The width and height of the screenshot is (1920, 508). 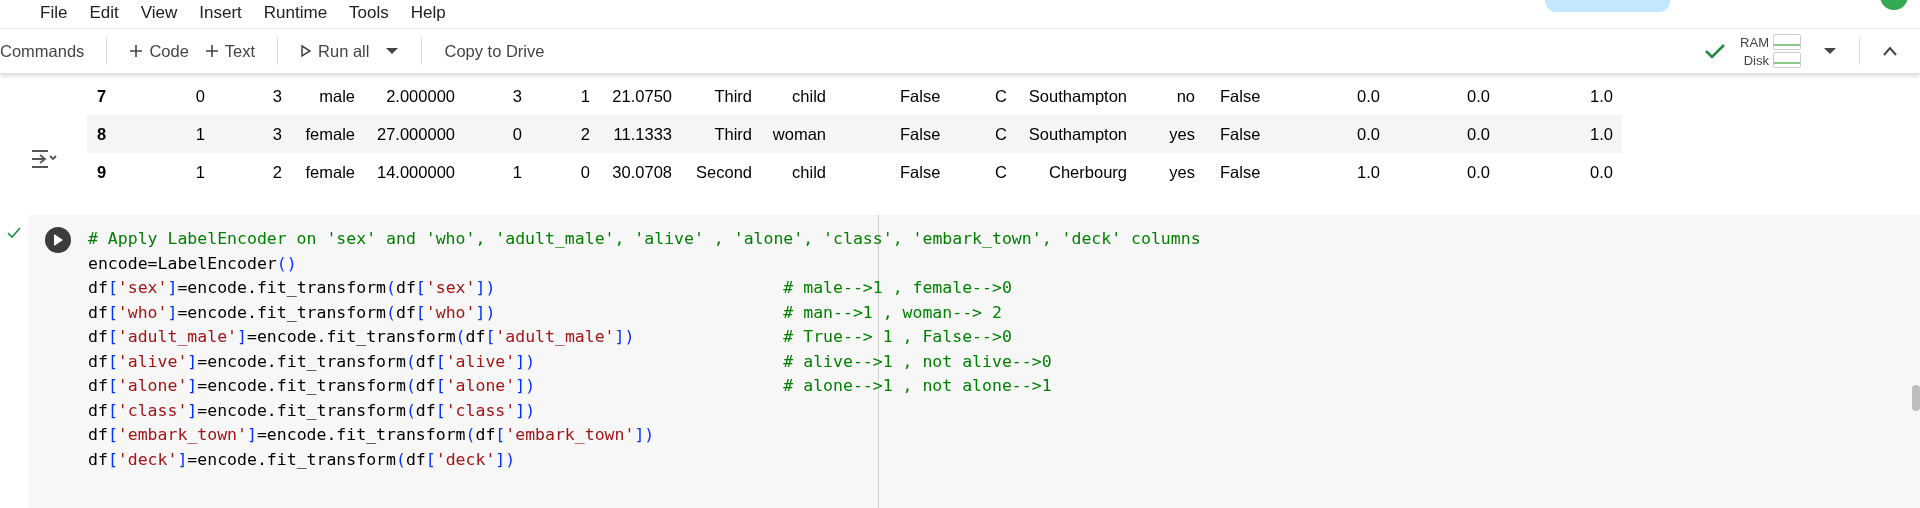 What do you see at coordinates (220, 13) in the screenshot?
I see `menu-item: Insert` at bounding box center [220, 13].